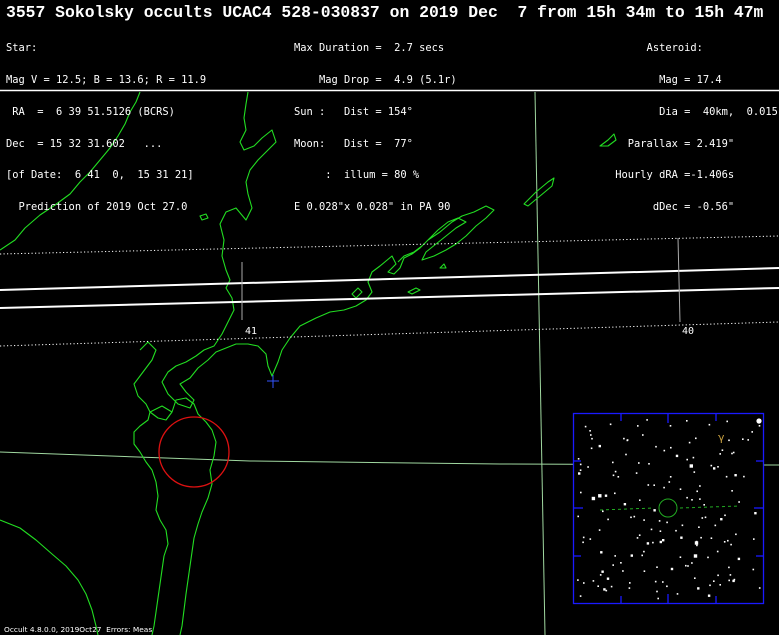 The image size is (779, 635). I want to click on coastline-honshu-north, so click(194, 516).